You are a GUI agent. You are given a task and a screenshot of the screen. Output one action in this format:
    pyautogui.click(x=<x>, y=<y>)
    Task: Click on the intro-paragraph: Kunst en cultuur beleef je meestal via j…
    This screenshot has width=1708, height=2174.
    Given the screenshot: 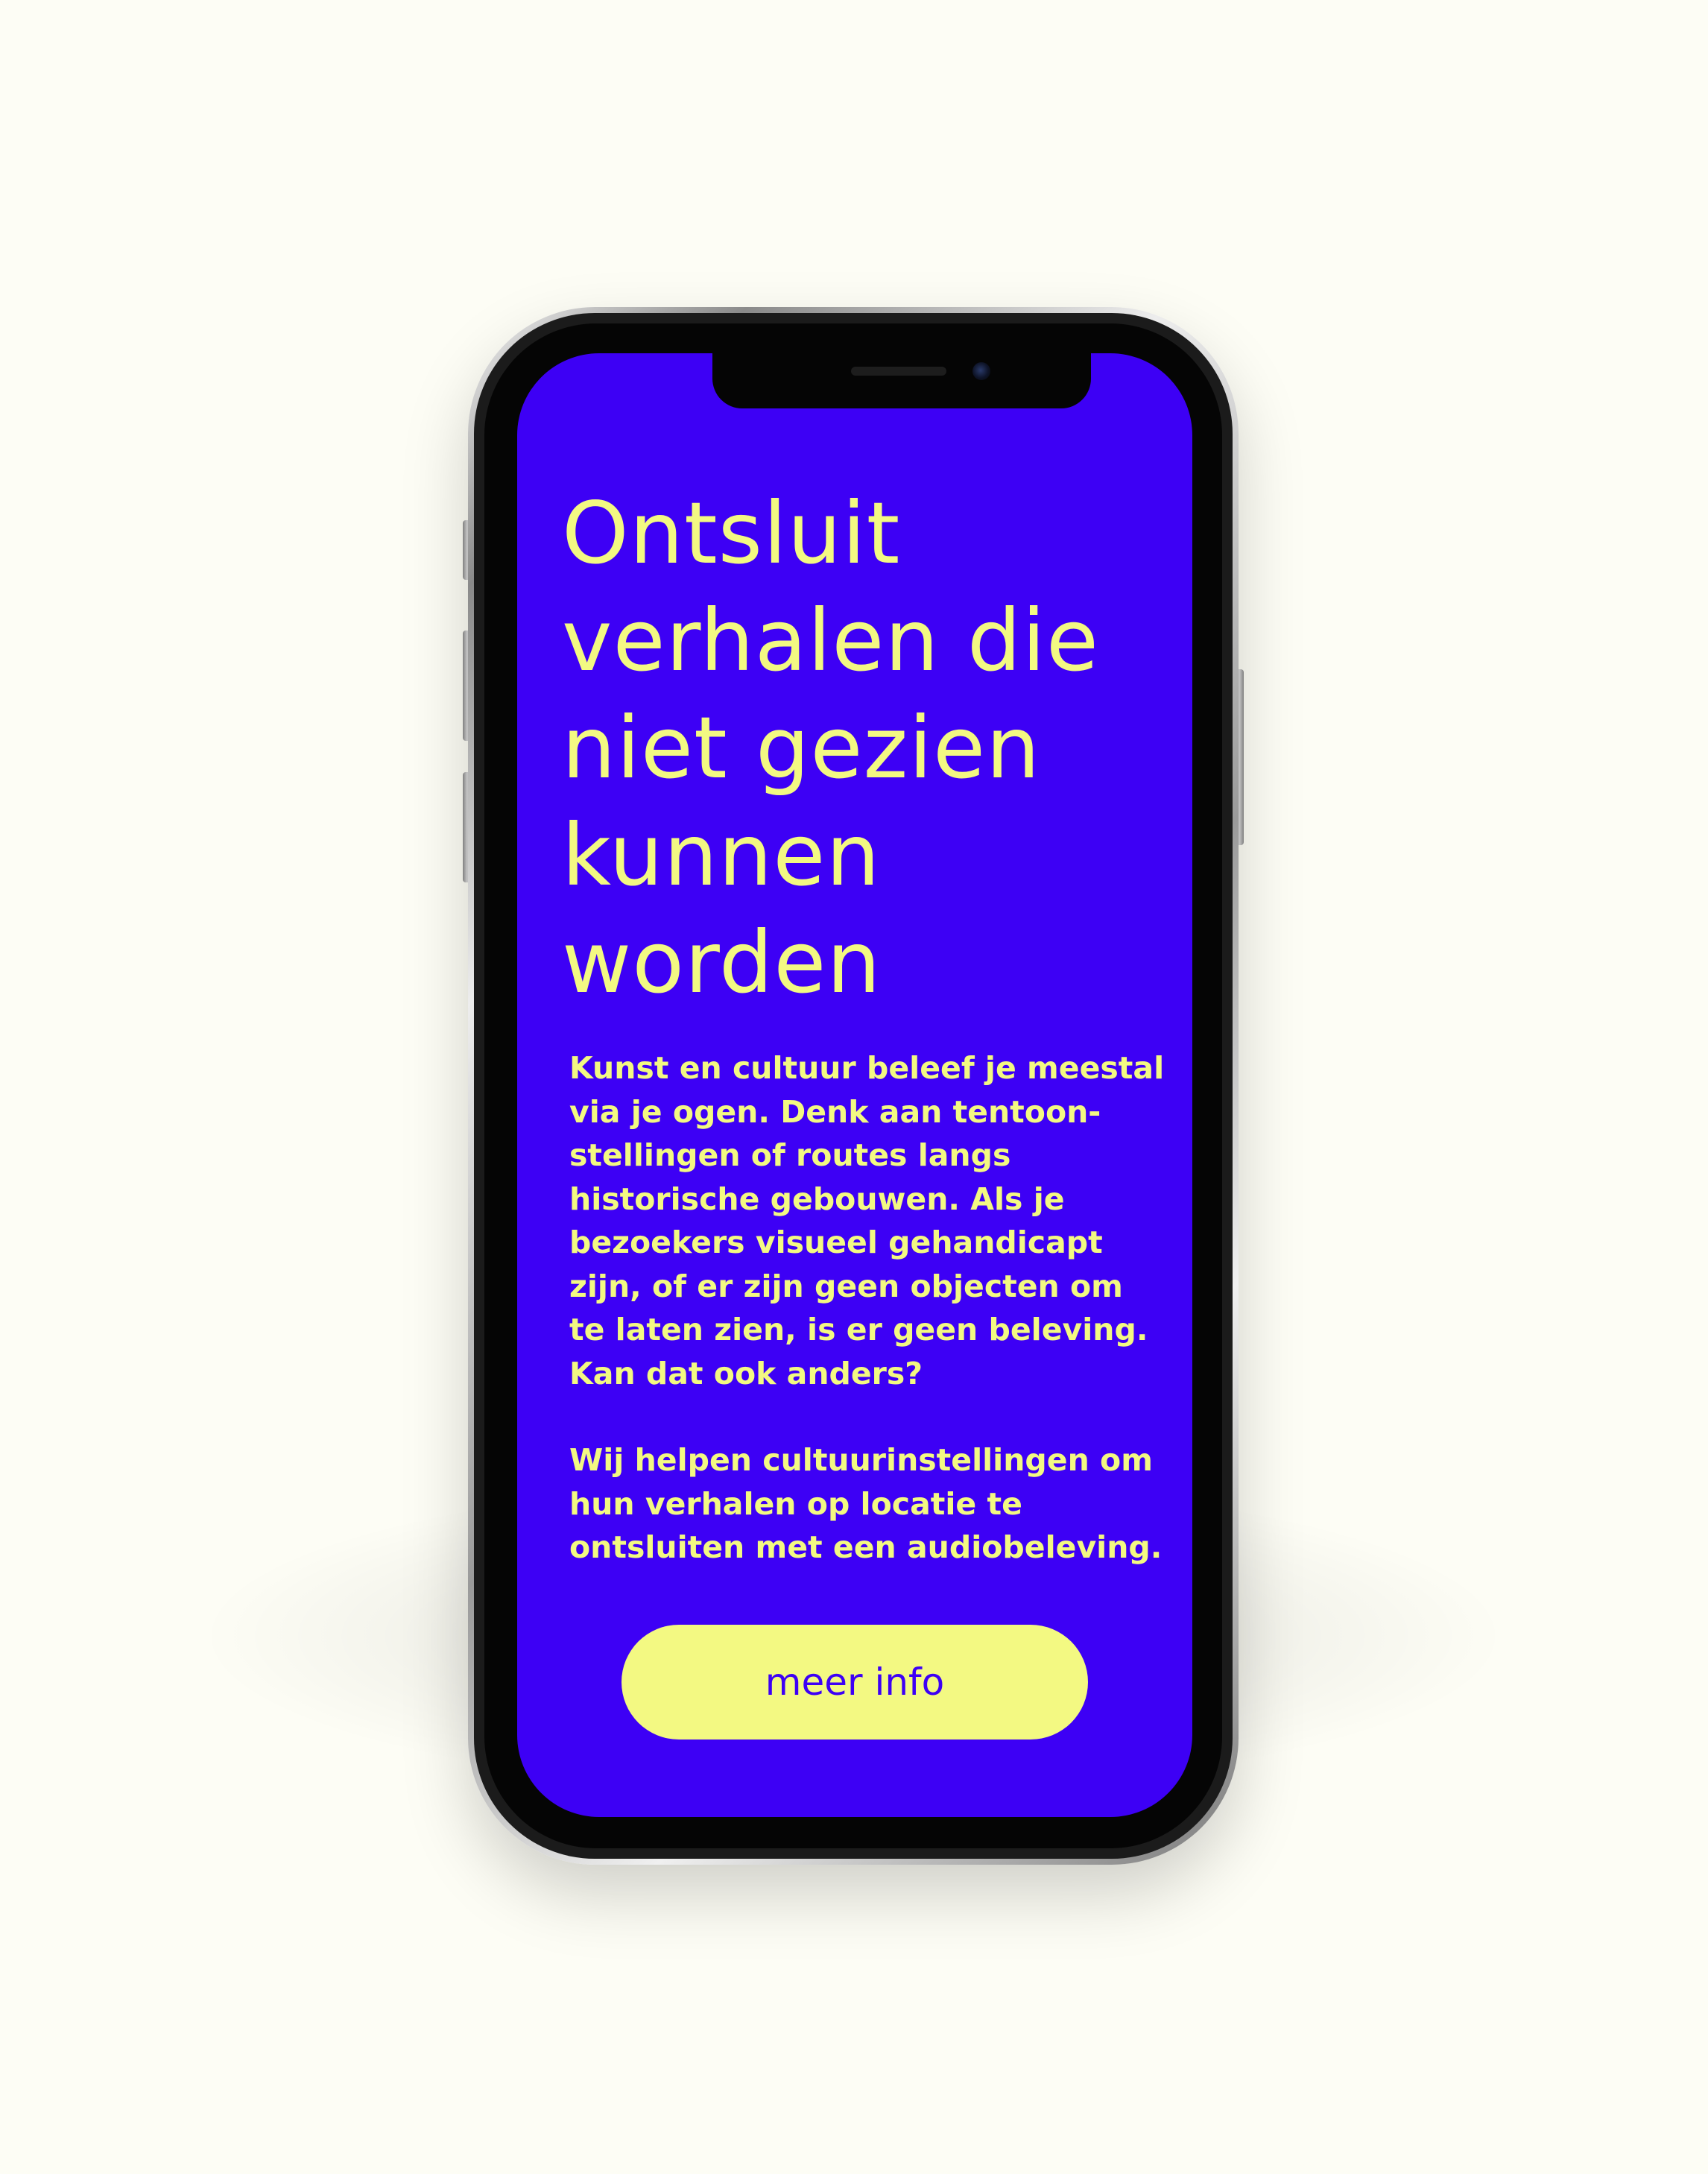 What is the action you would take?
    pyautogui.click(x=867, y=1220)
    